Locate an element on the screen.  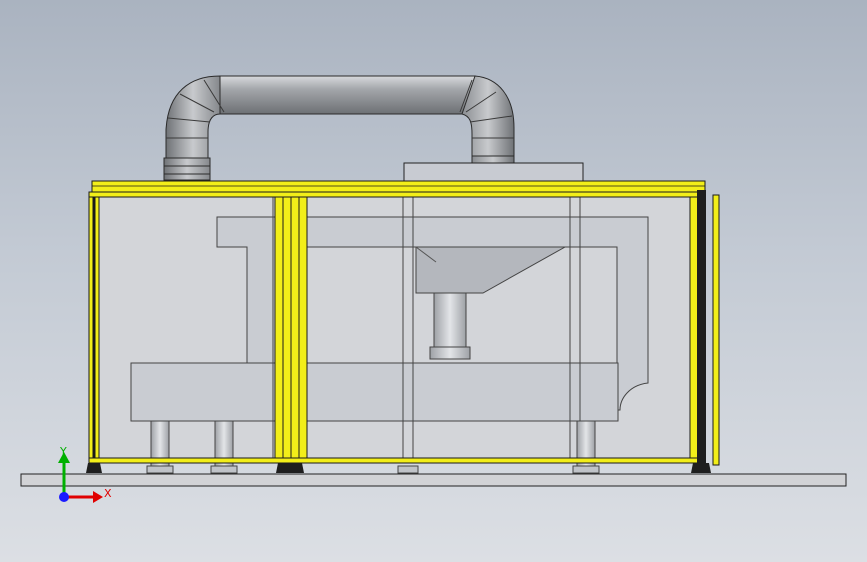
z-axis-dot is located at coordinates (64, 497).